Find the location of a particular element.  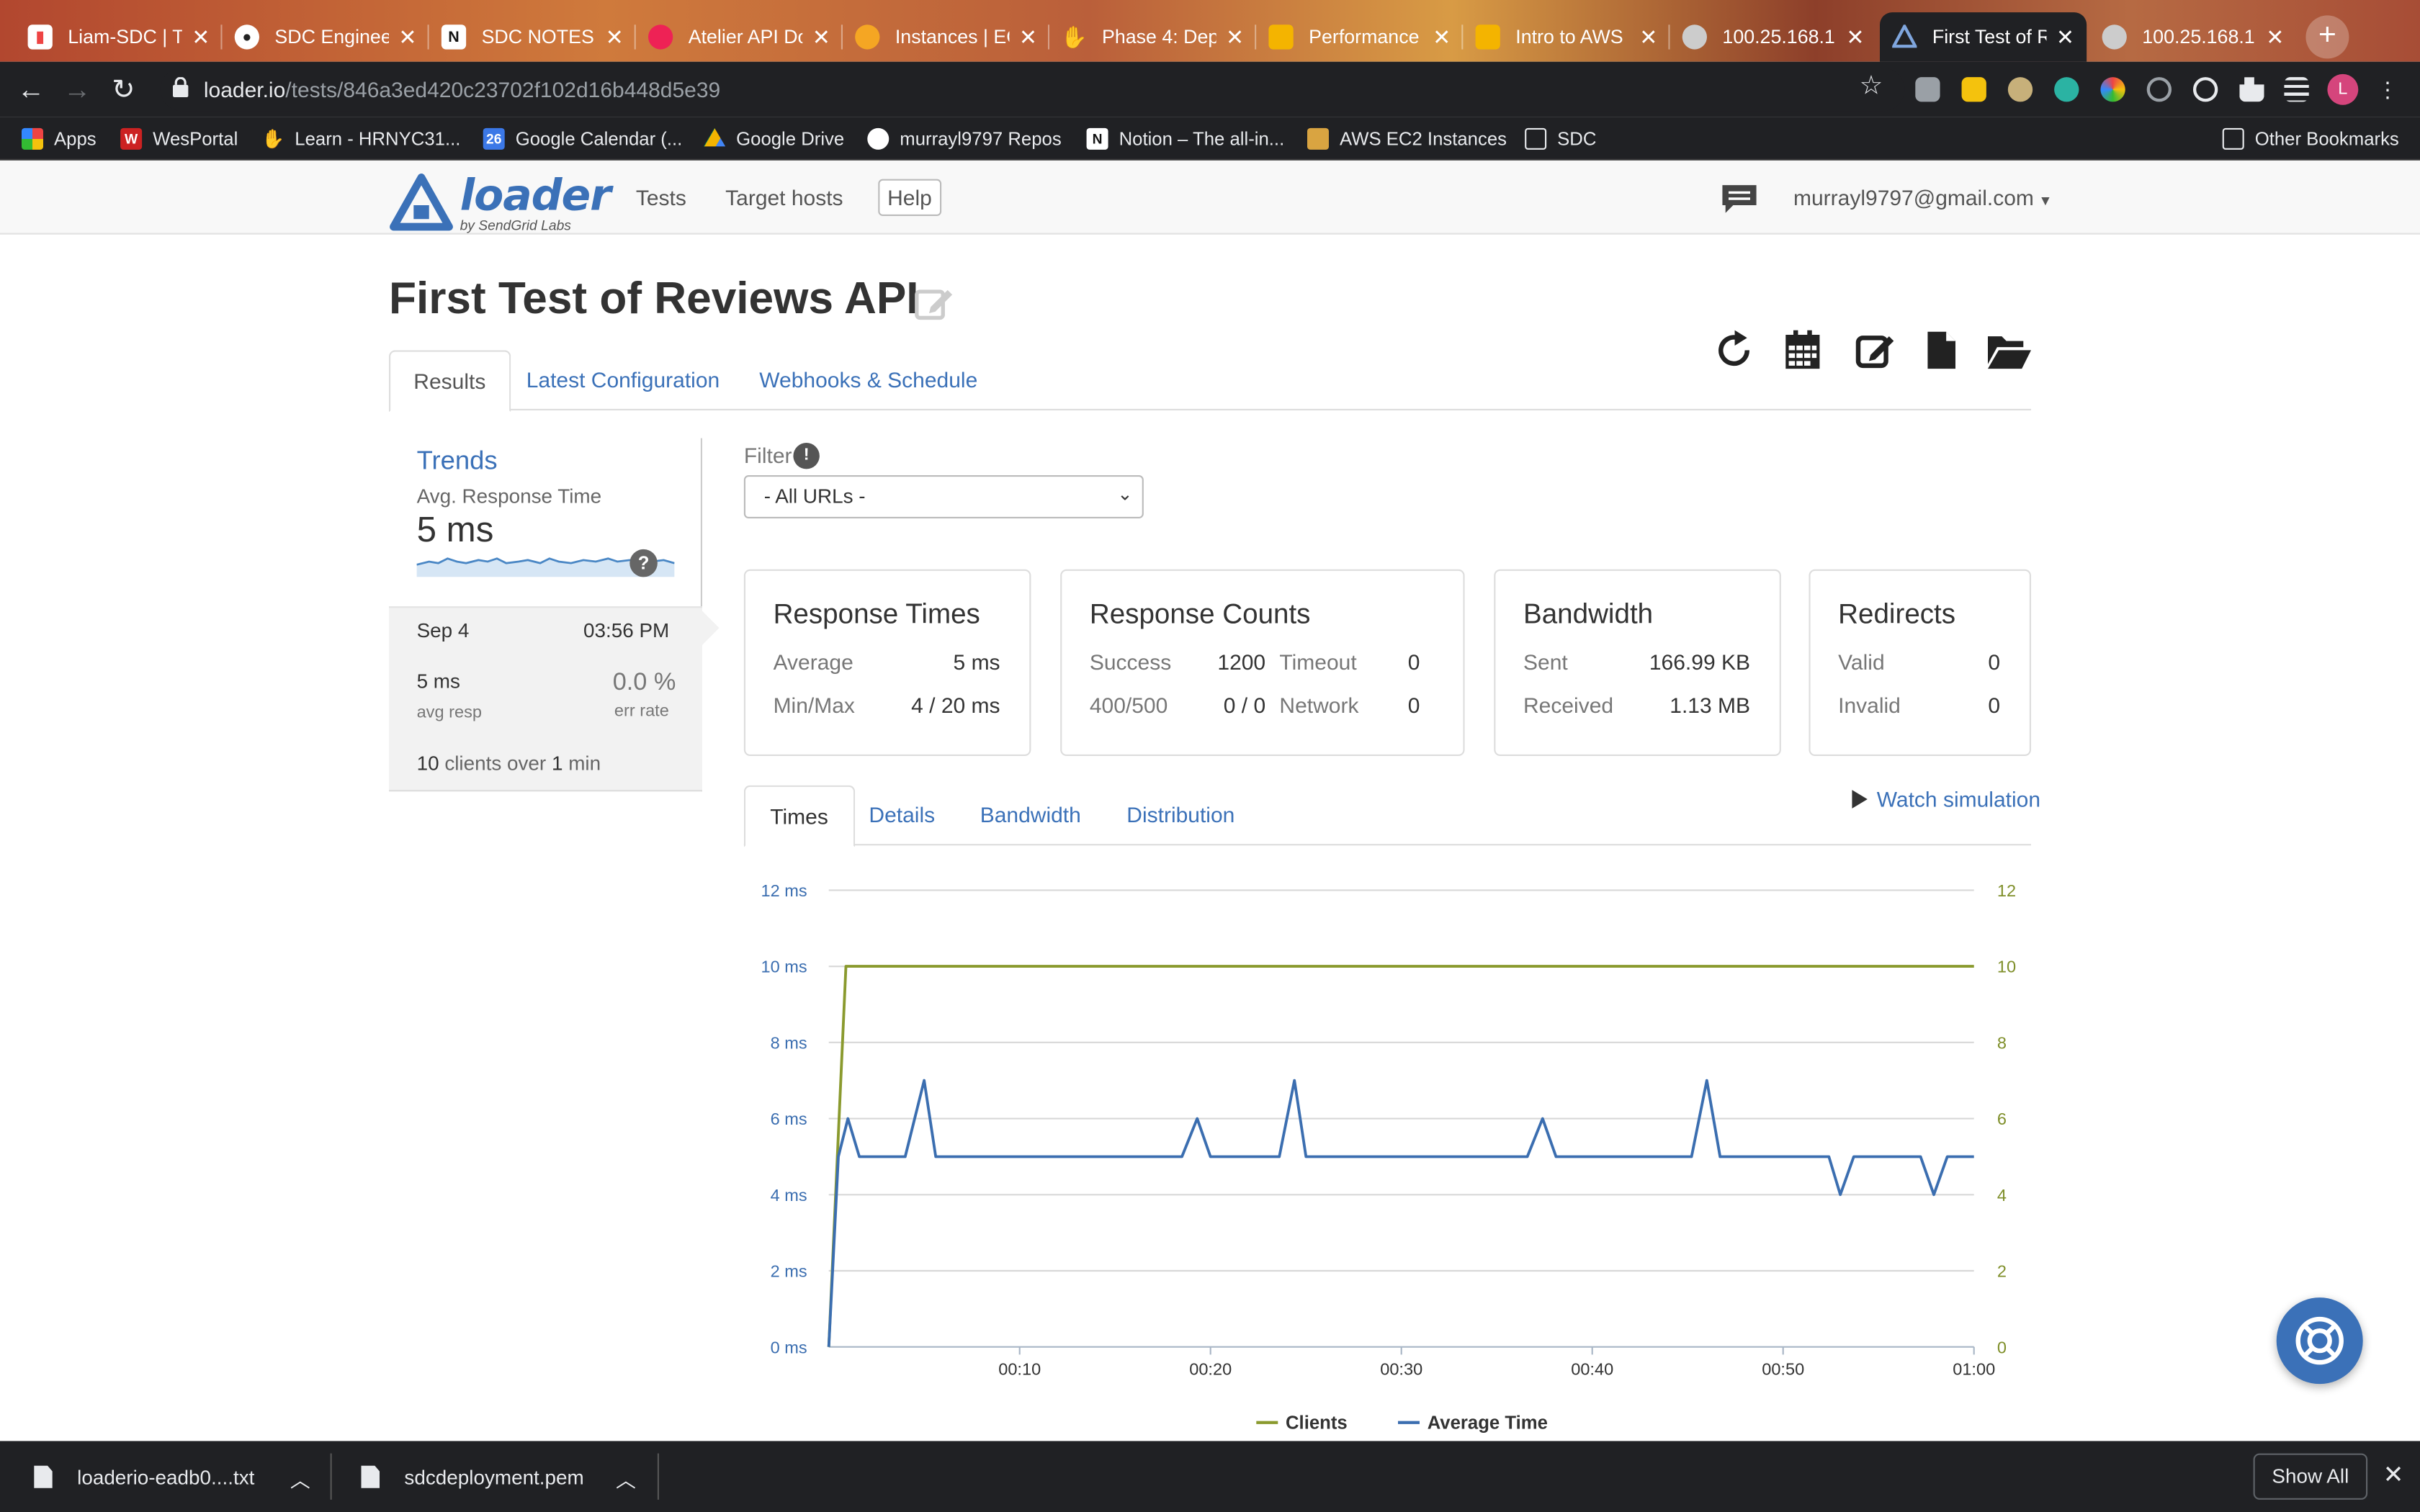

bookmark-aws: AWS EC2 Instances is located at coordinates (1407, 139).